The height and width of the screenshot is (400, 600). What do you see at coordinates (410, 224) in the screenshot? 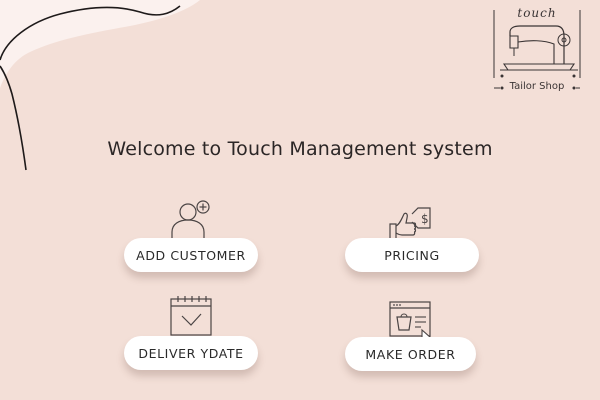
I see `price-tag-hand-icon: $` at bounding box center [410, 224].